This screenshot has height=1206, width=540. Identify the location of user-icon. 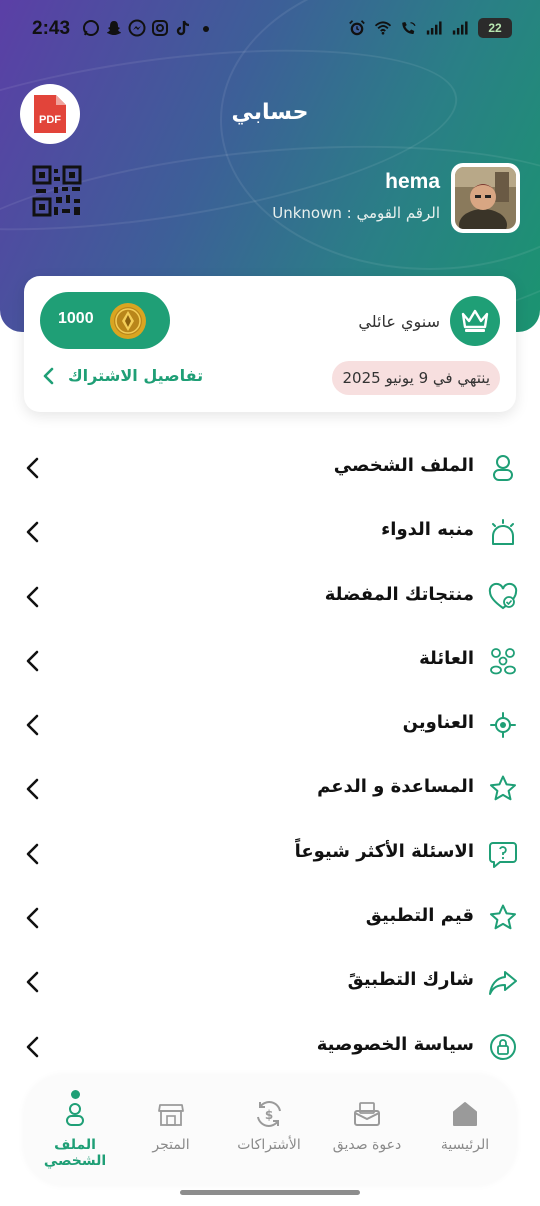
(503, 468).